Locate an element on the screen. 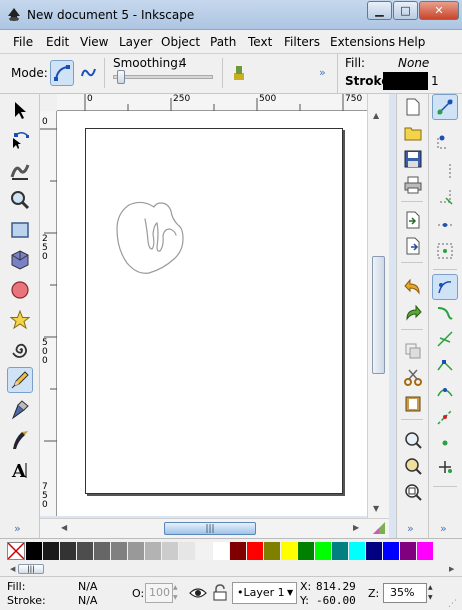 Image resolution: width=462 pixels, height=610 pixels. zoom-spinner: ▲ ▼ is located at coordinates (433, 593).